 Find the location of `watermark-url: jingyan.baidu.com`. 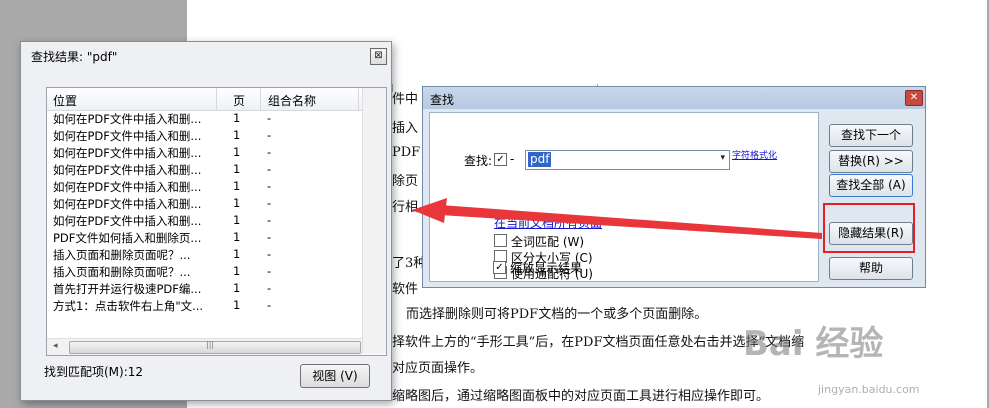

watermark-url: jingyan.baidu.com is located at coordinates (869, 389).